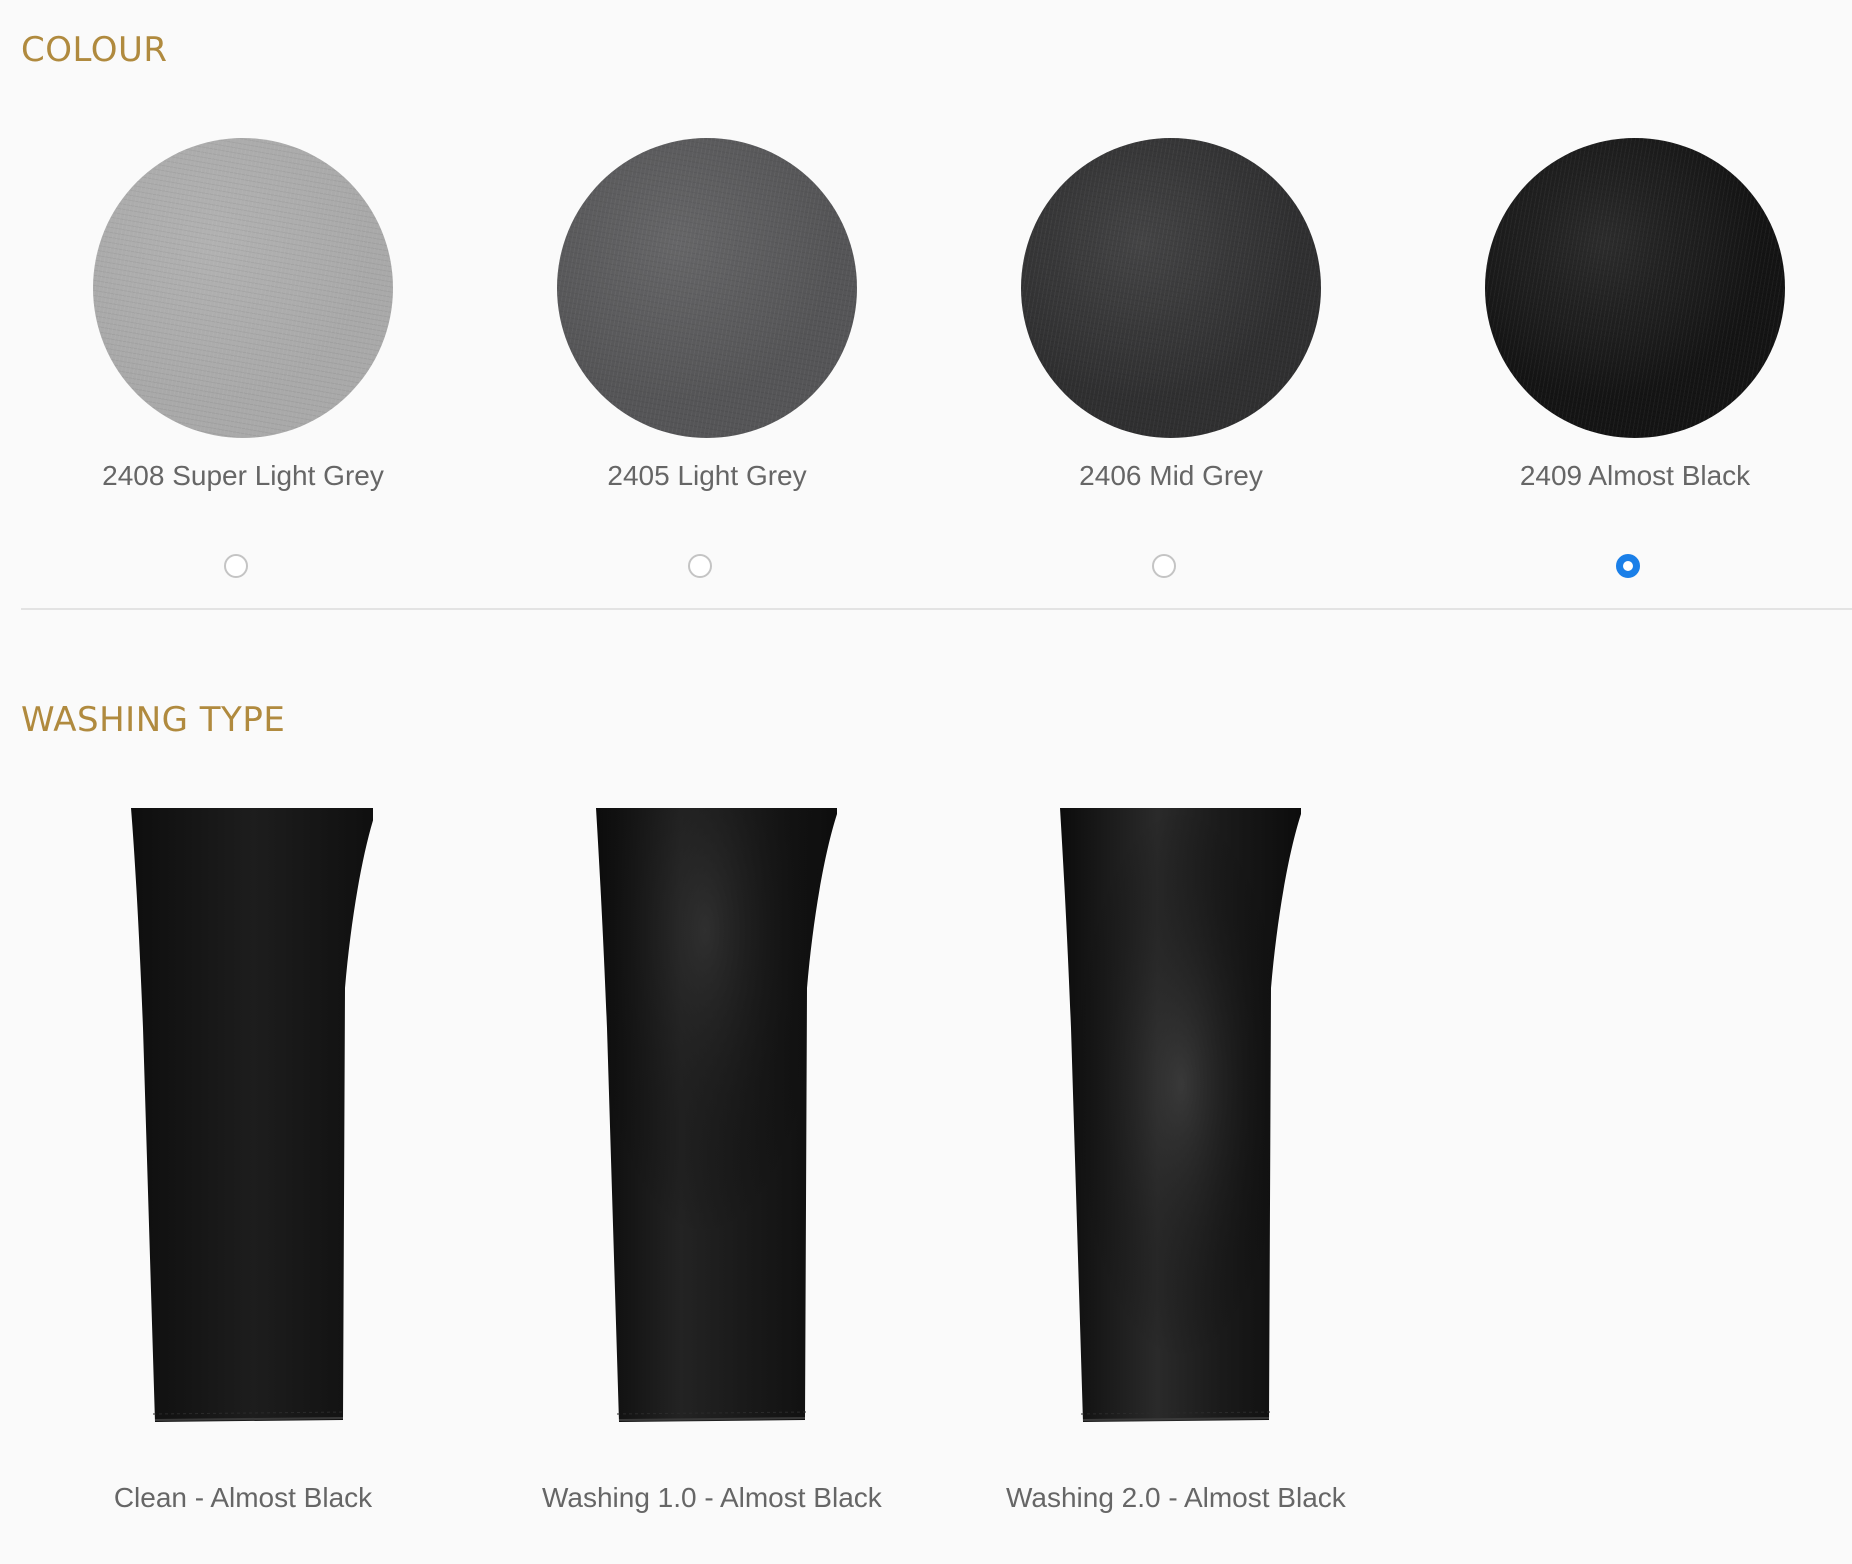 This screenshot has width=1852, height=1564. Describe the element at coordinates (1628, 566) in the screenshot. I see `colour-radio-almost-black` at that location.